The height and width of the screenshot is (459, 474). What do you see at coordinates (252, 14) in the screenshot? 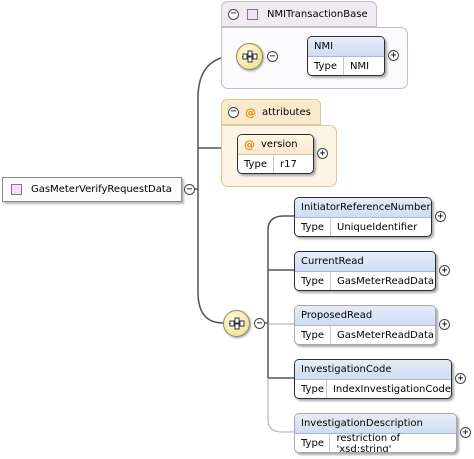
I see `group-icon` at bounding box center [252, 14].